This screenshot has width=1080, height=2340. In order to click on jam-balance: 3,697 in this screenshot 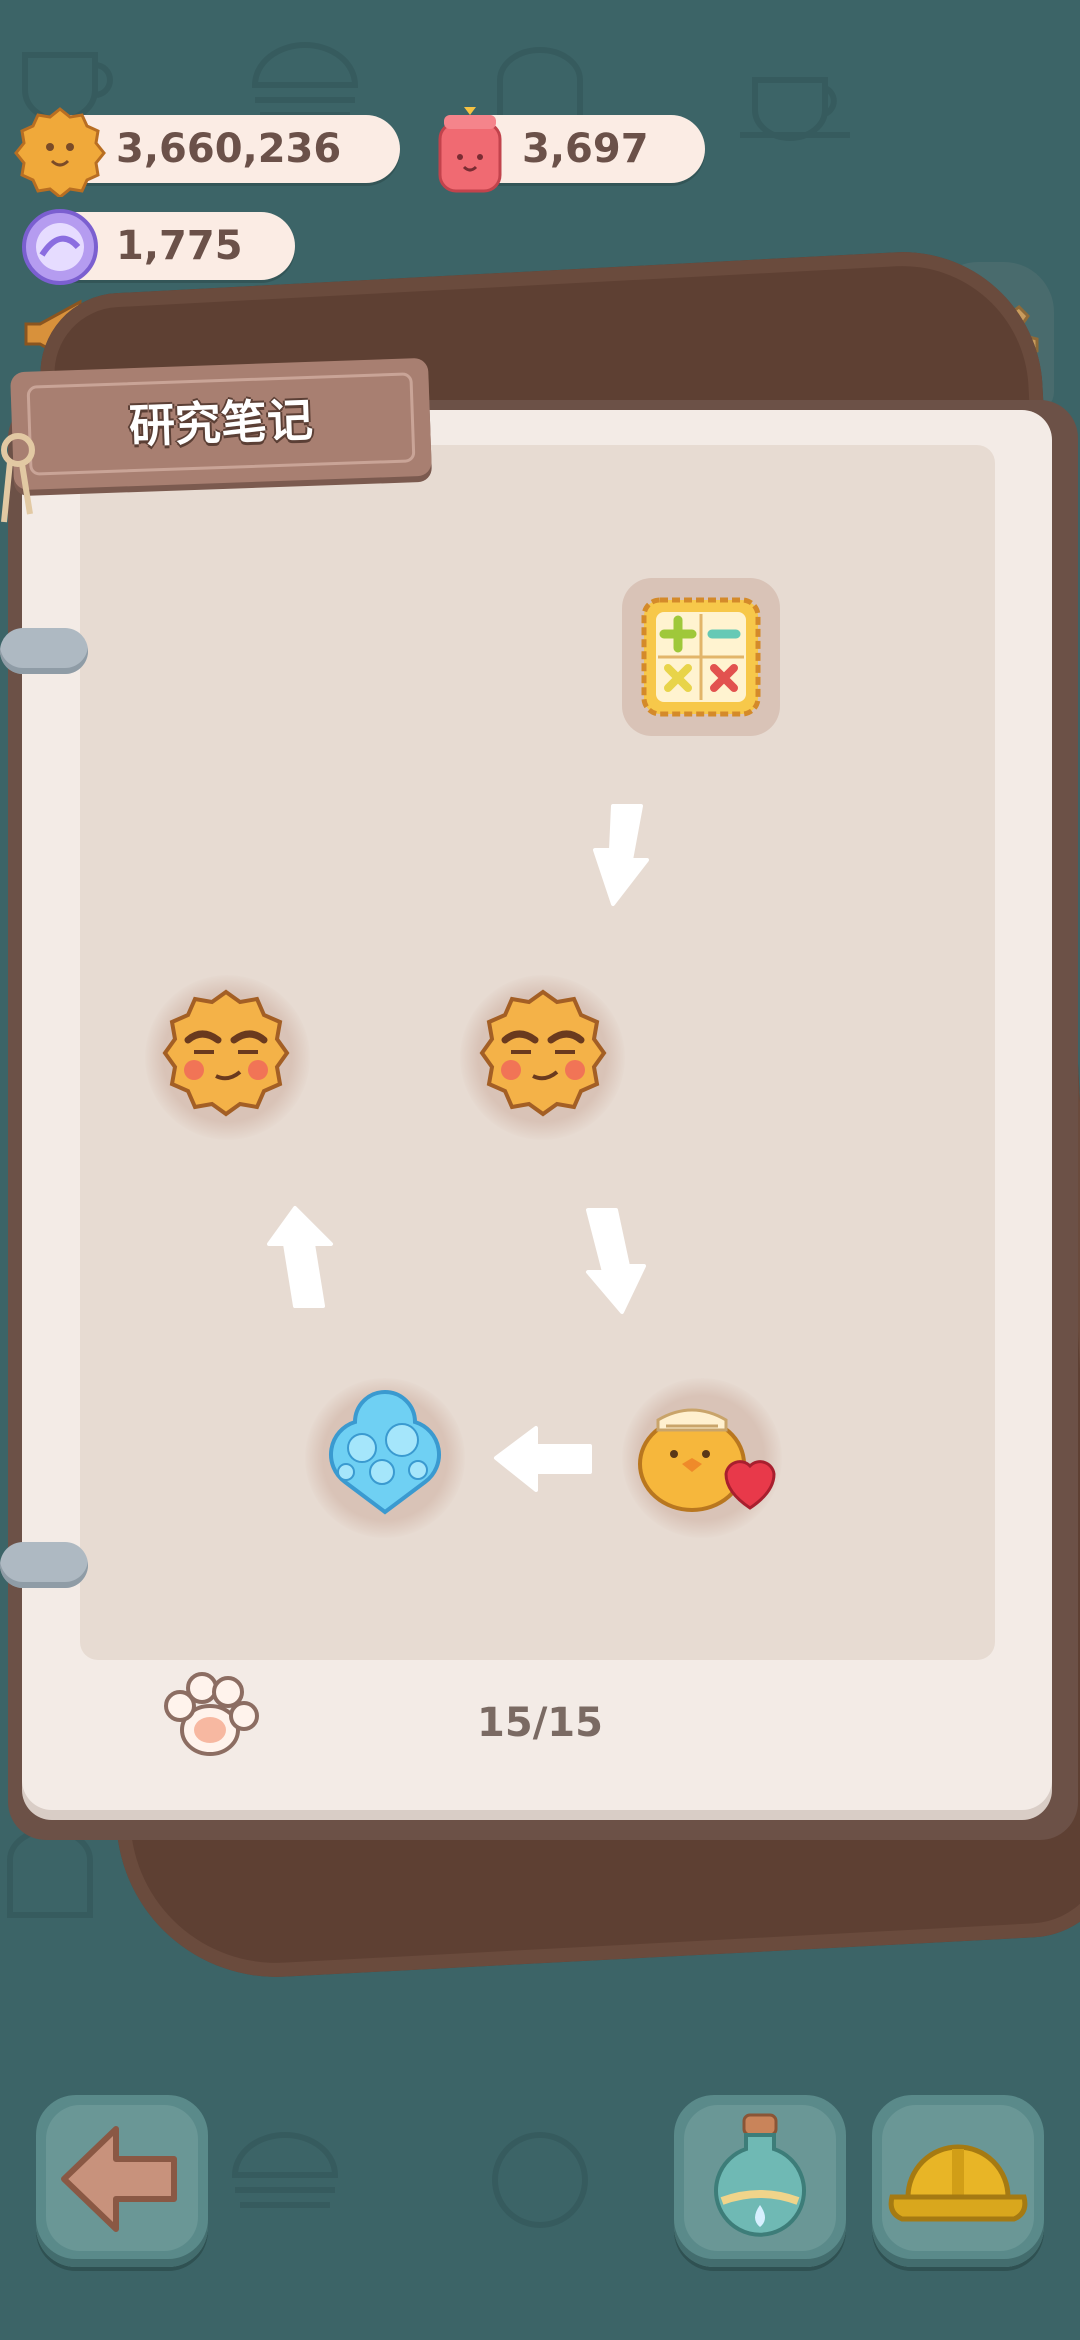, I will do `click(585, 149)`.